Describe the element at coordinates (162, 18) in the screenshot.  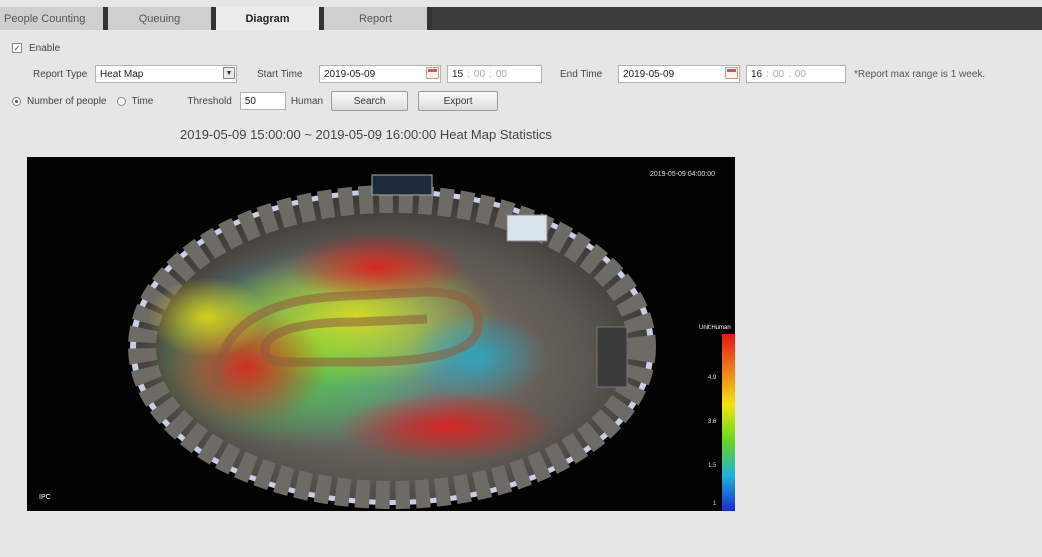
I see `tab-queuing: Queuing` at that location.